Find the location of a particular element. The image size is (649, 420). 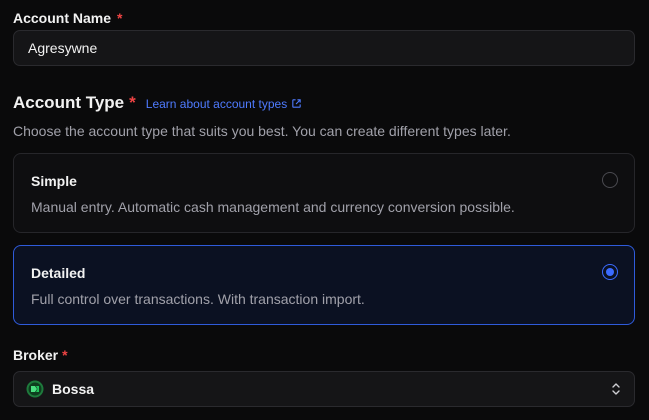

option-title: Detailed is located at coordinates (58, 273).